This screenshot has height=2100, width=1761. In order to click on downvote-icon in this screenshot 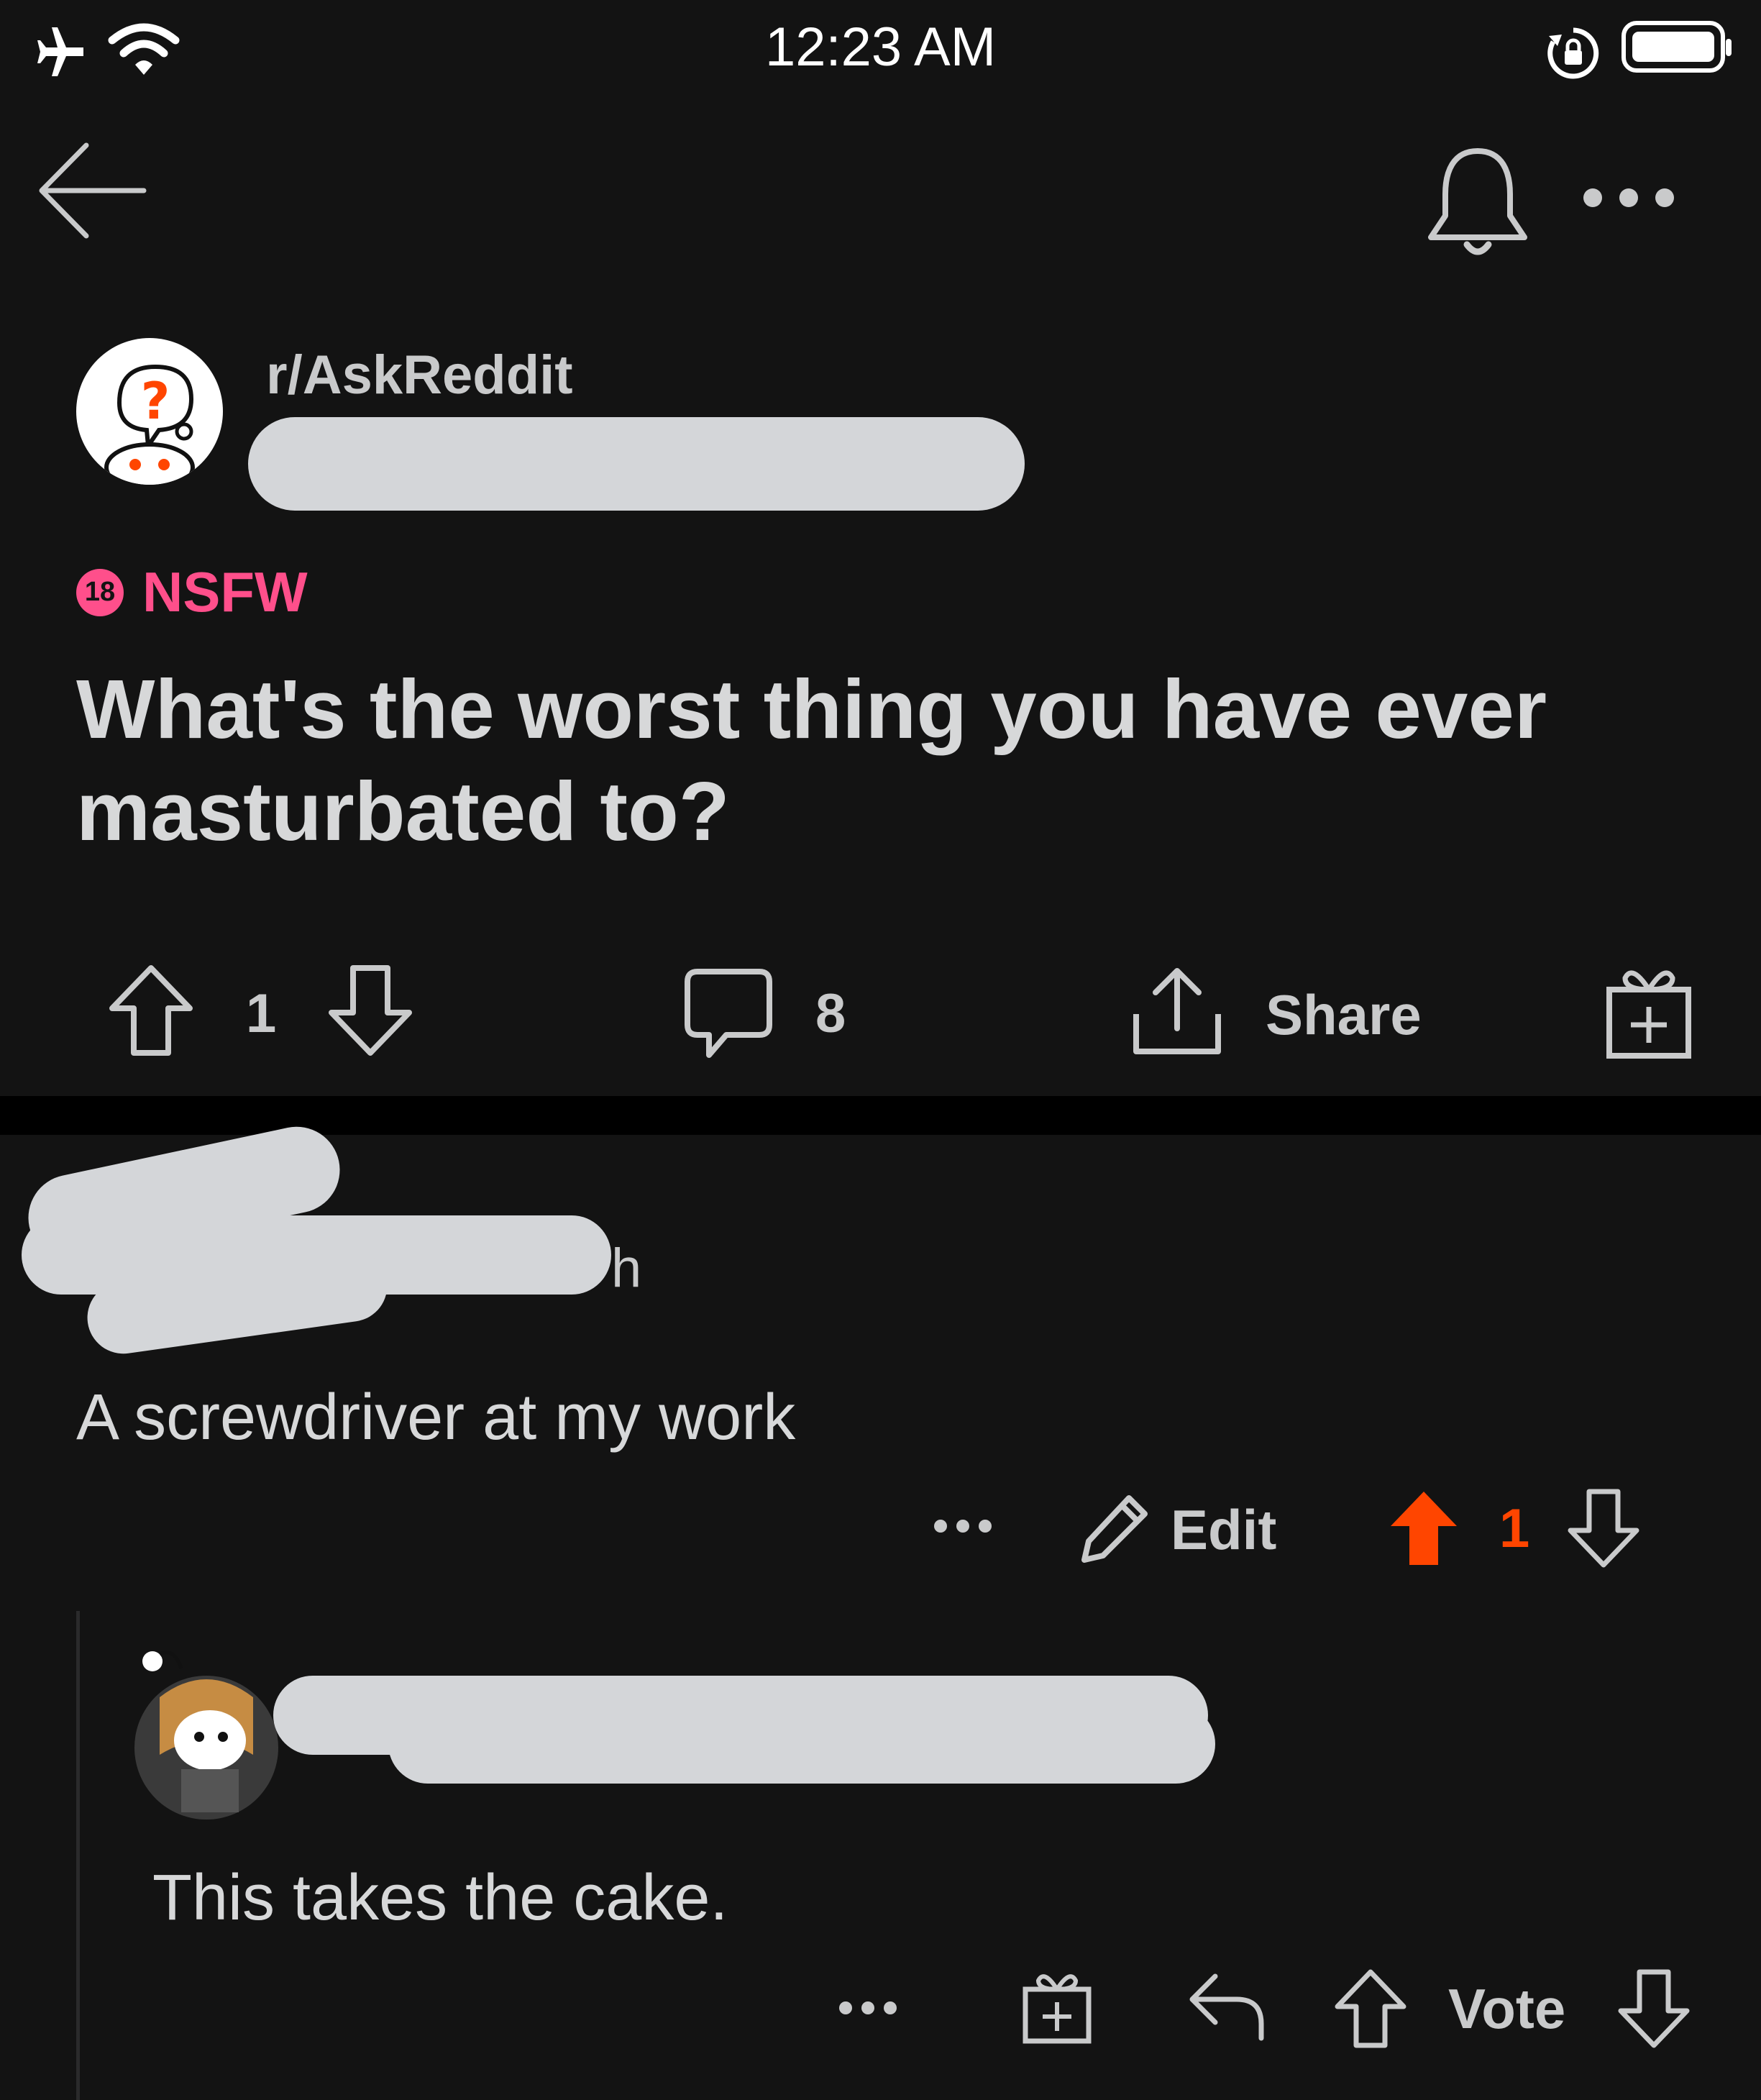, I will do `click(370, 1010)`.